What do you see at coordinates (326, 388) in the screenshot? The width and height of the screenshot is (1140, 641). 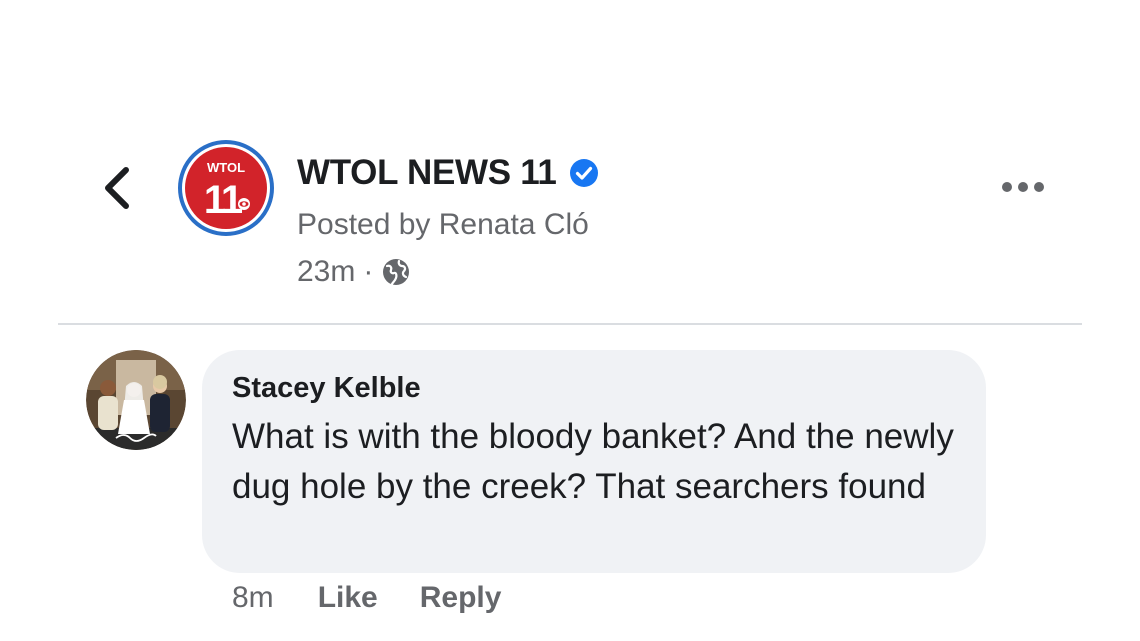 I see `comment-author: Stacey Kelble` at bounding box center [326, 388].